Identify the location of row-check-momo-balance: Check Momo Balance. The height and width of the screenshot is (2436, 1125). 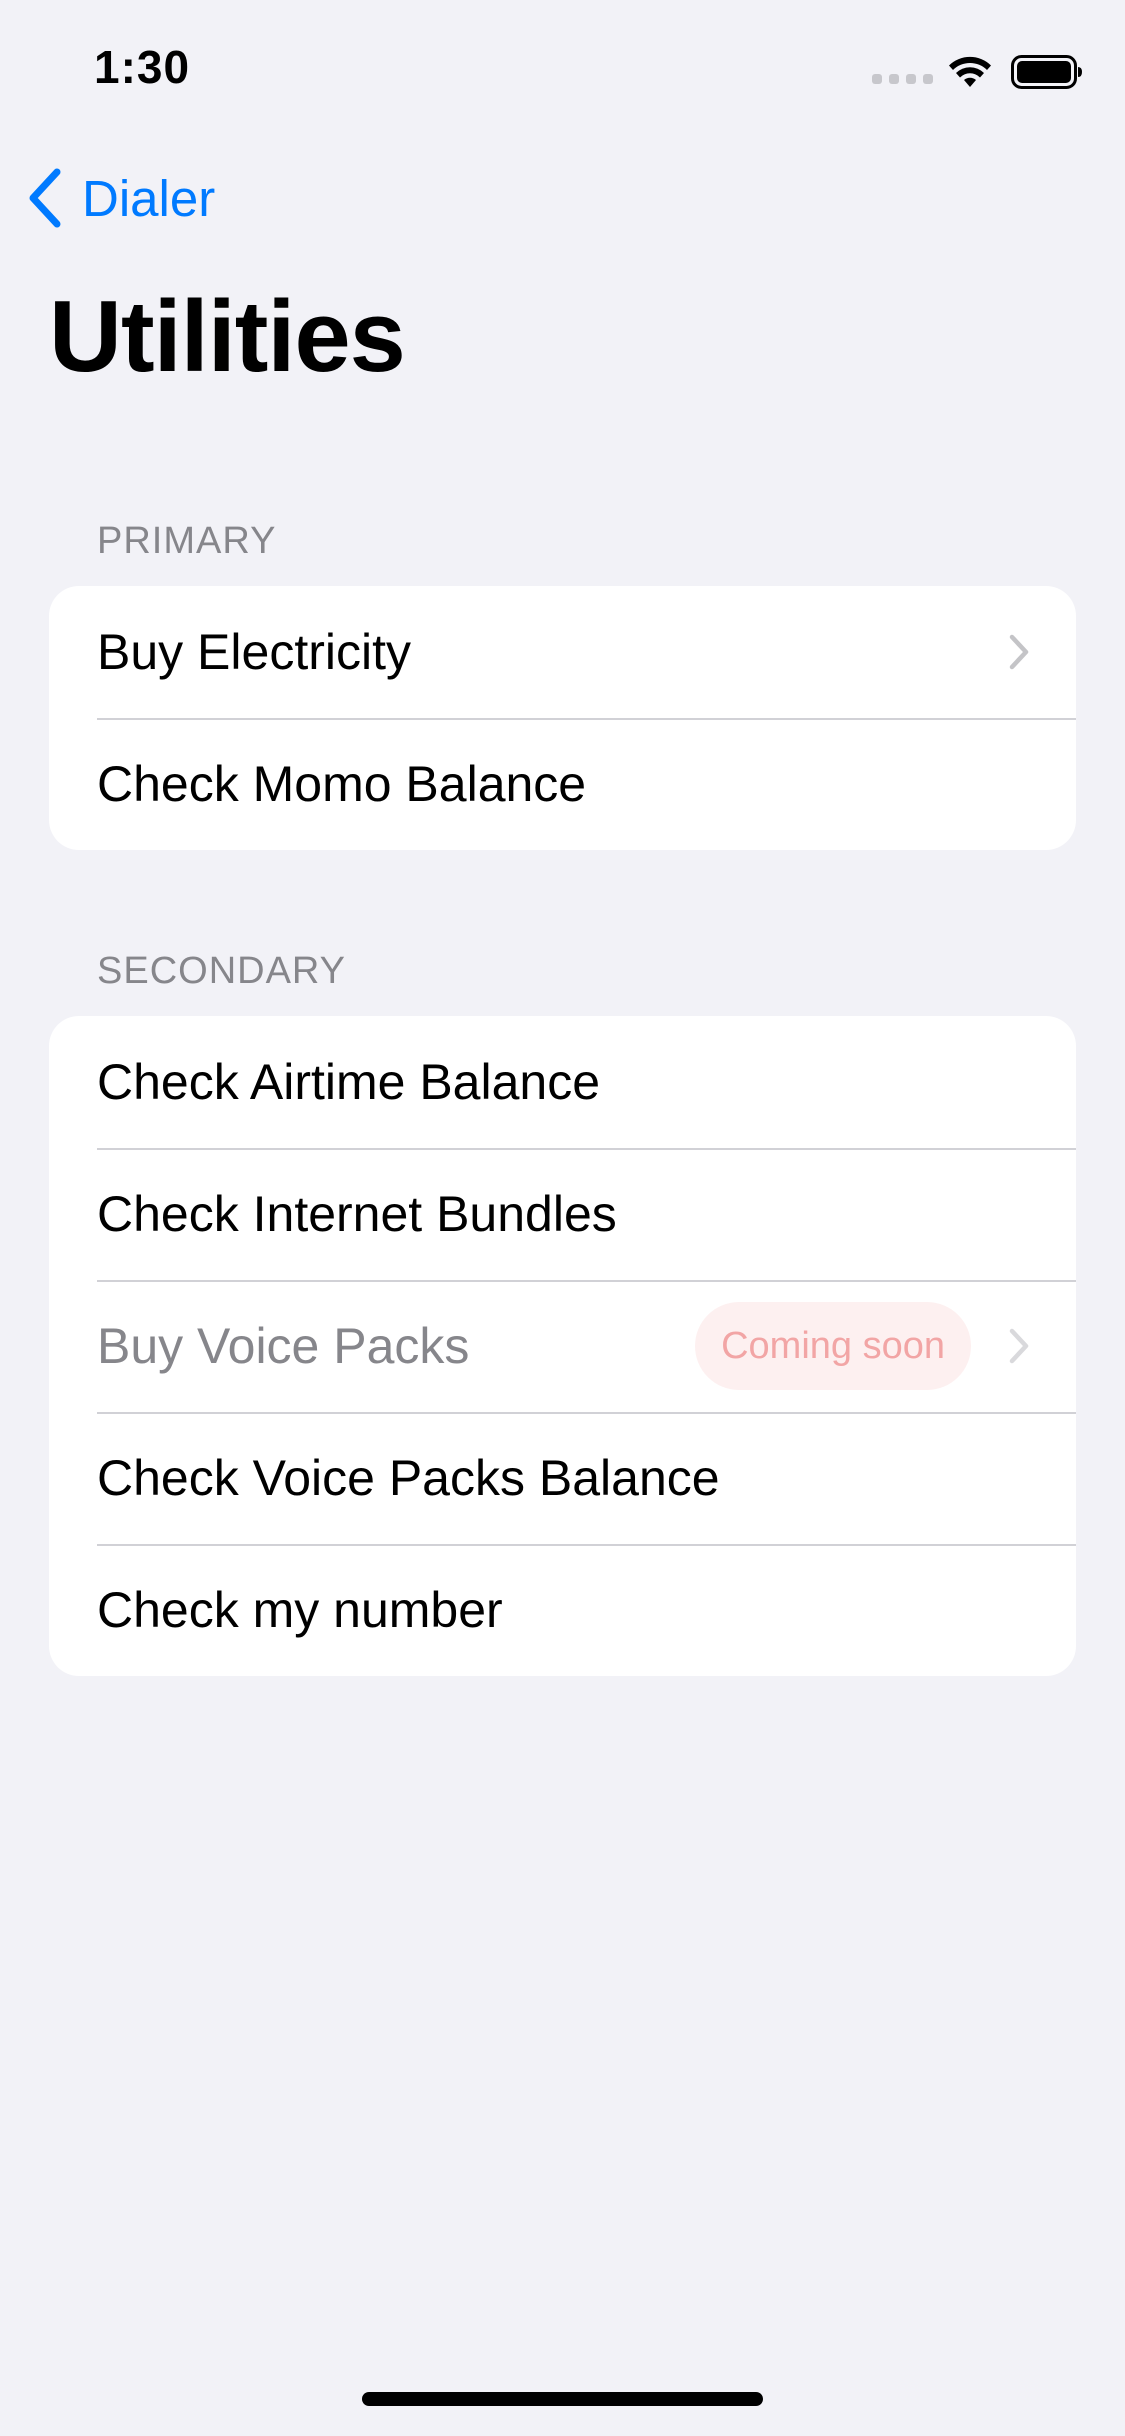
(562, 784).